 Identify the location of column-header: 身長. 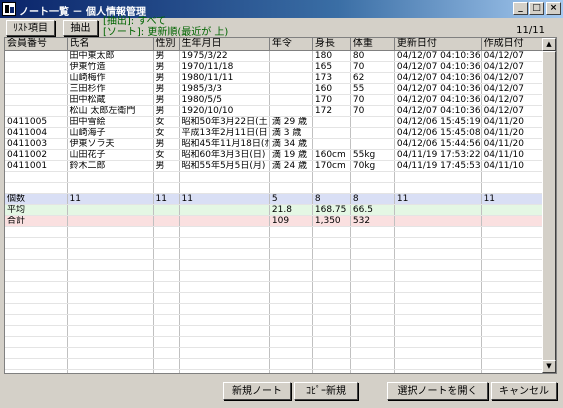
(331, 44).